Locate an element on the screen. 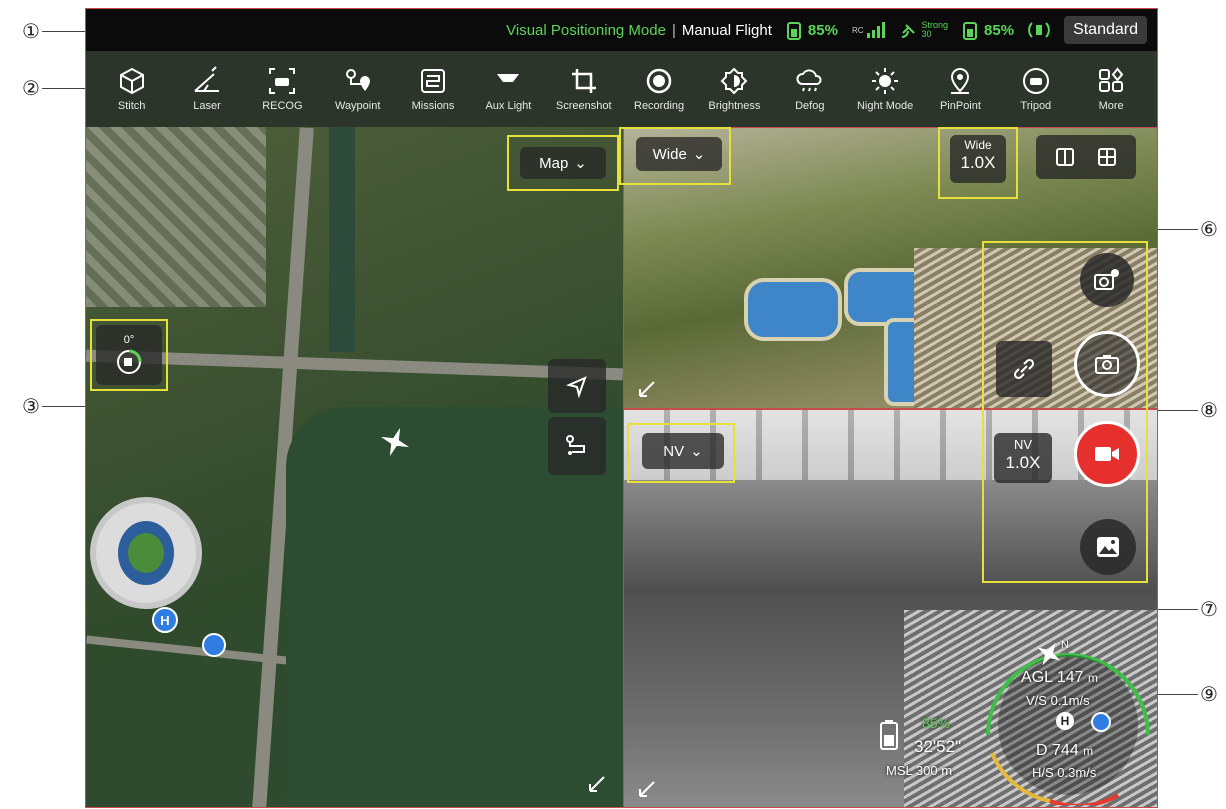  gps-status: Strong 30 is located at coordinates (924, 29).